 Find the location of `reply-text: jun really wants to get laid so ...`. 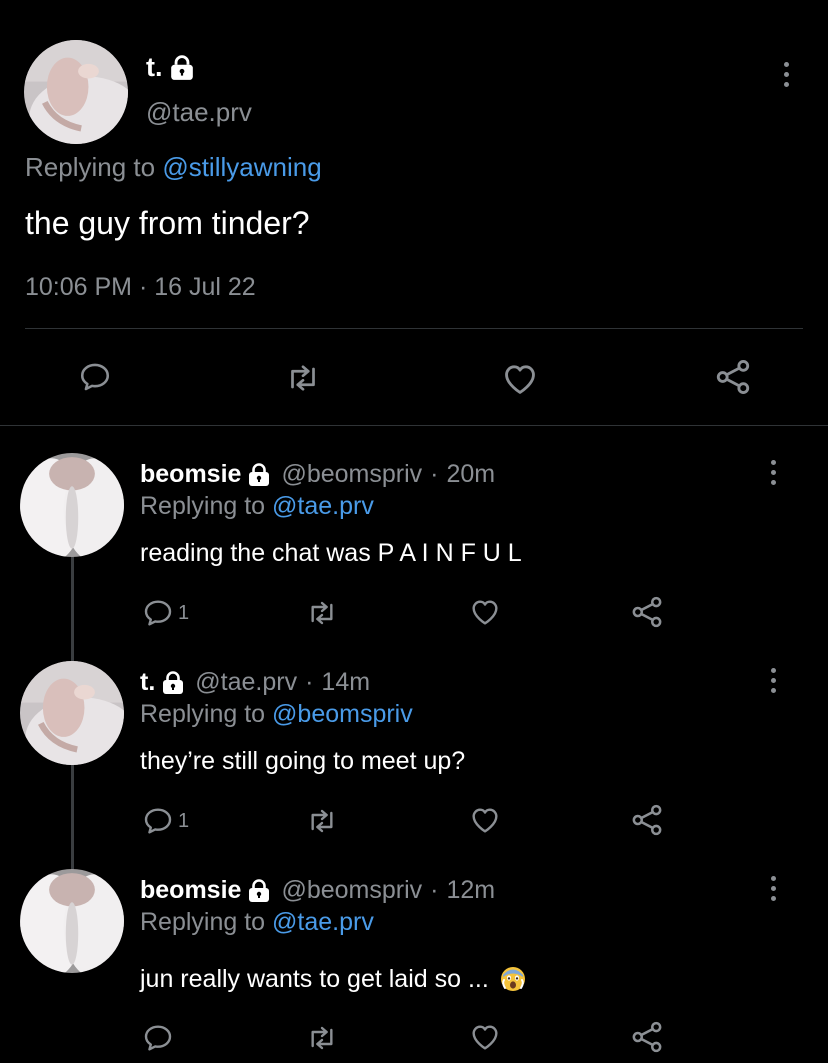

reply-text: jun really wants to get laid so ... is located at coordinates (314, 979).